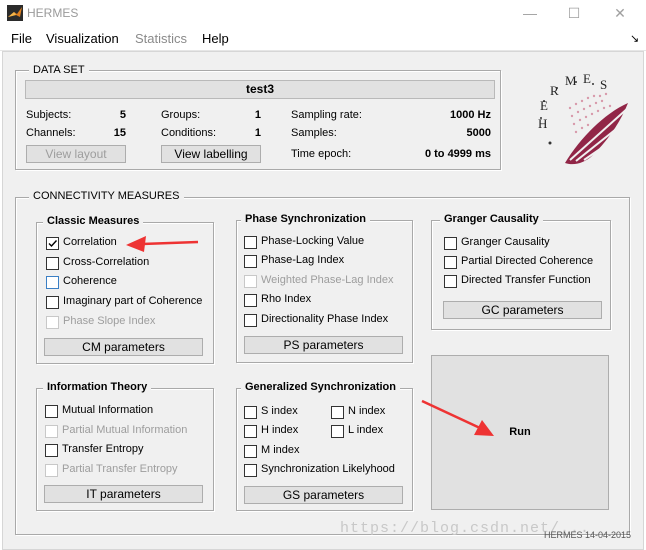 The height and width of the screenshot is (550, 646). What do you see at coordinates (215, 38) in the screenshot?
I see `menu-help: Help` at bounding box center [215, 38].